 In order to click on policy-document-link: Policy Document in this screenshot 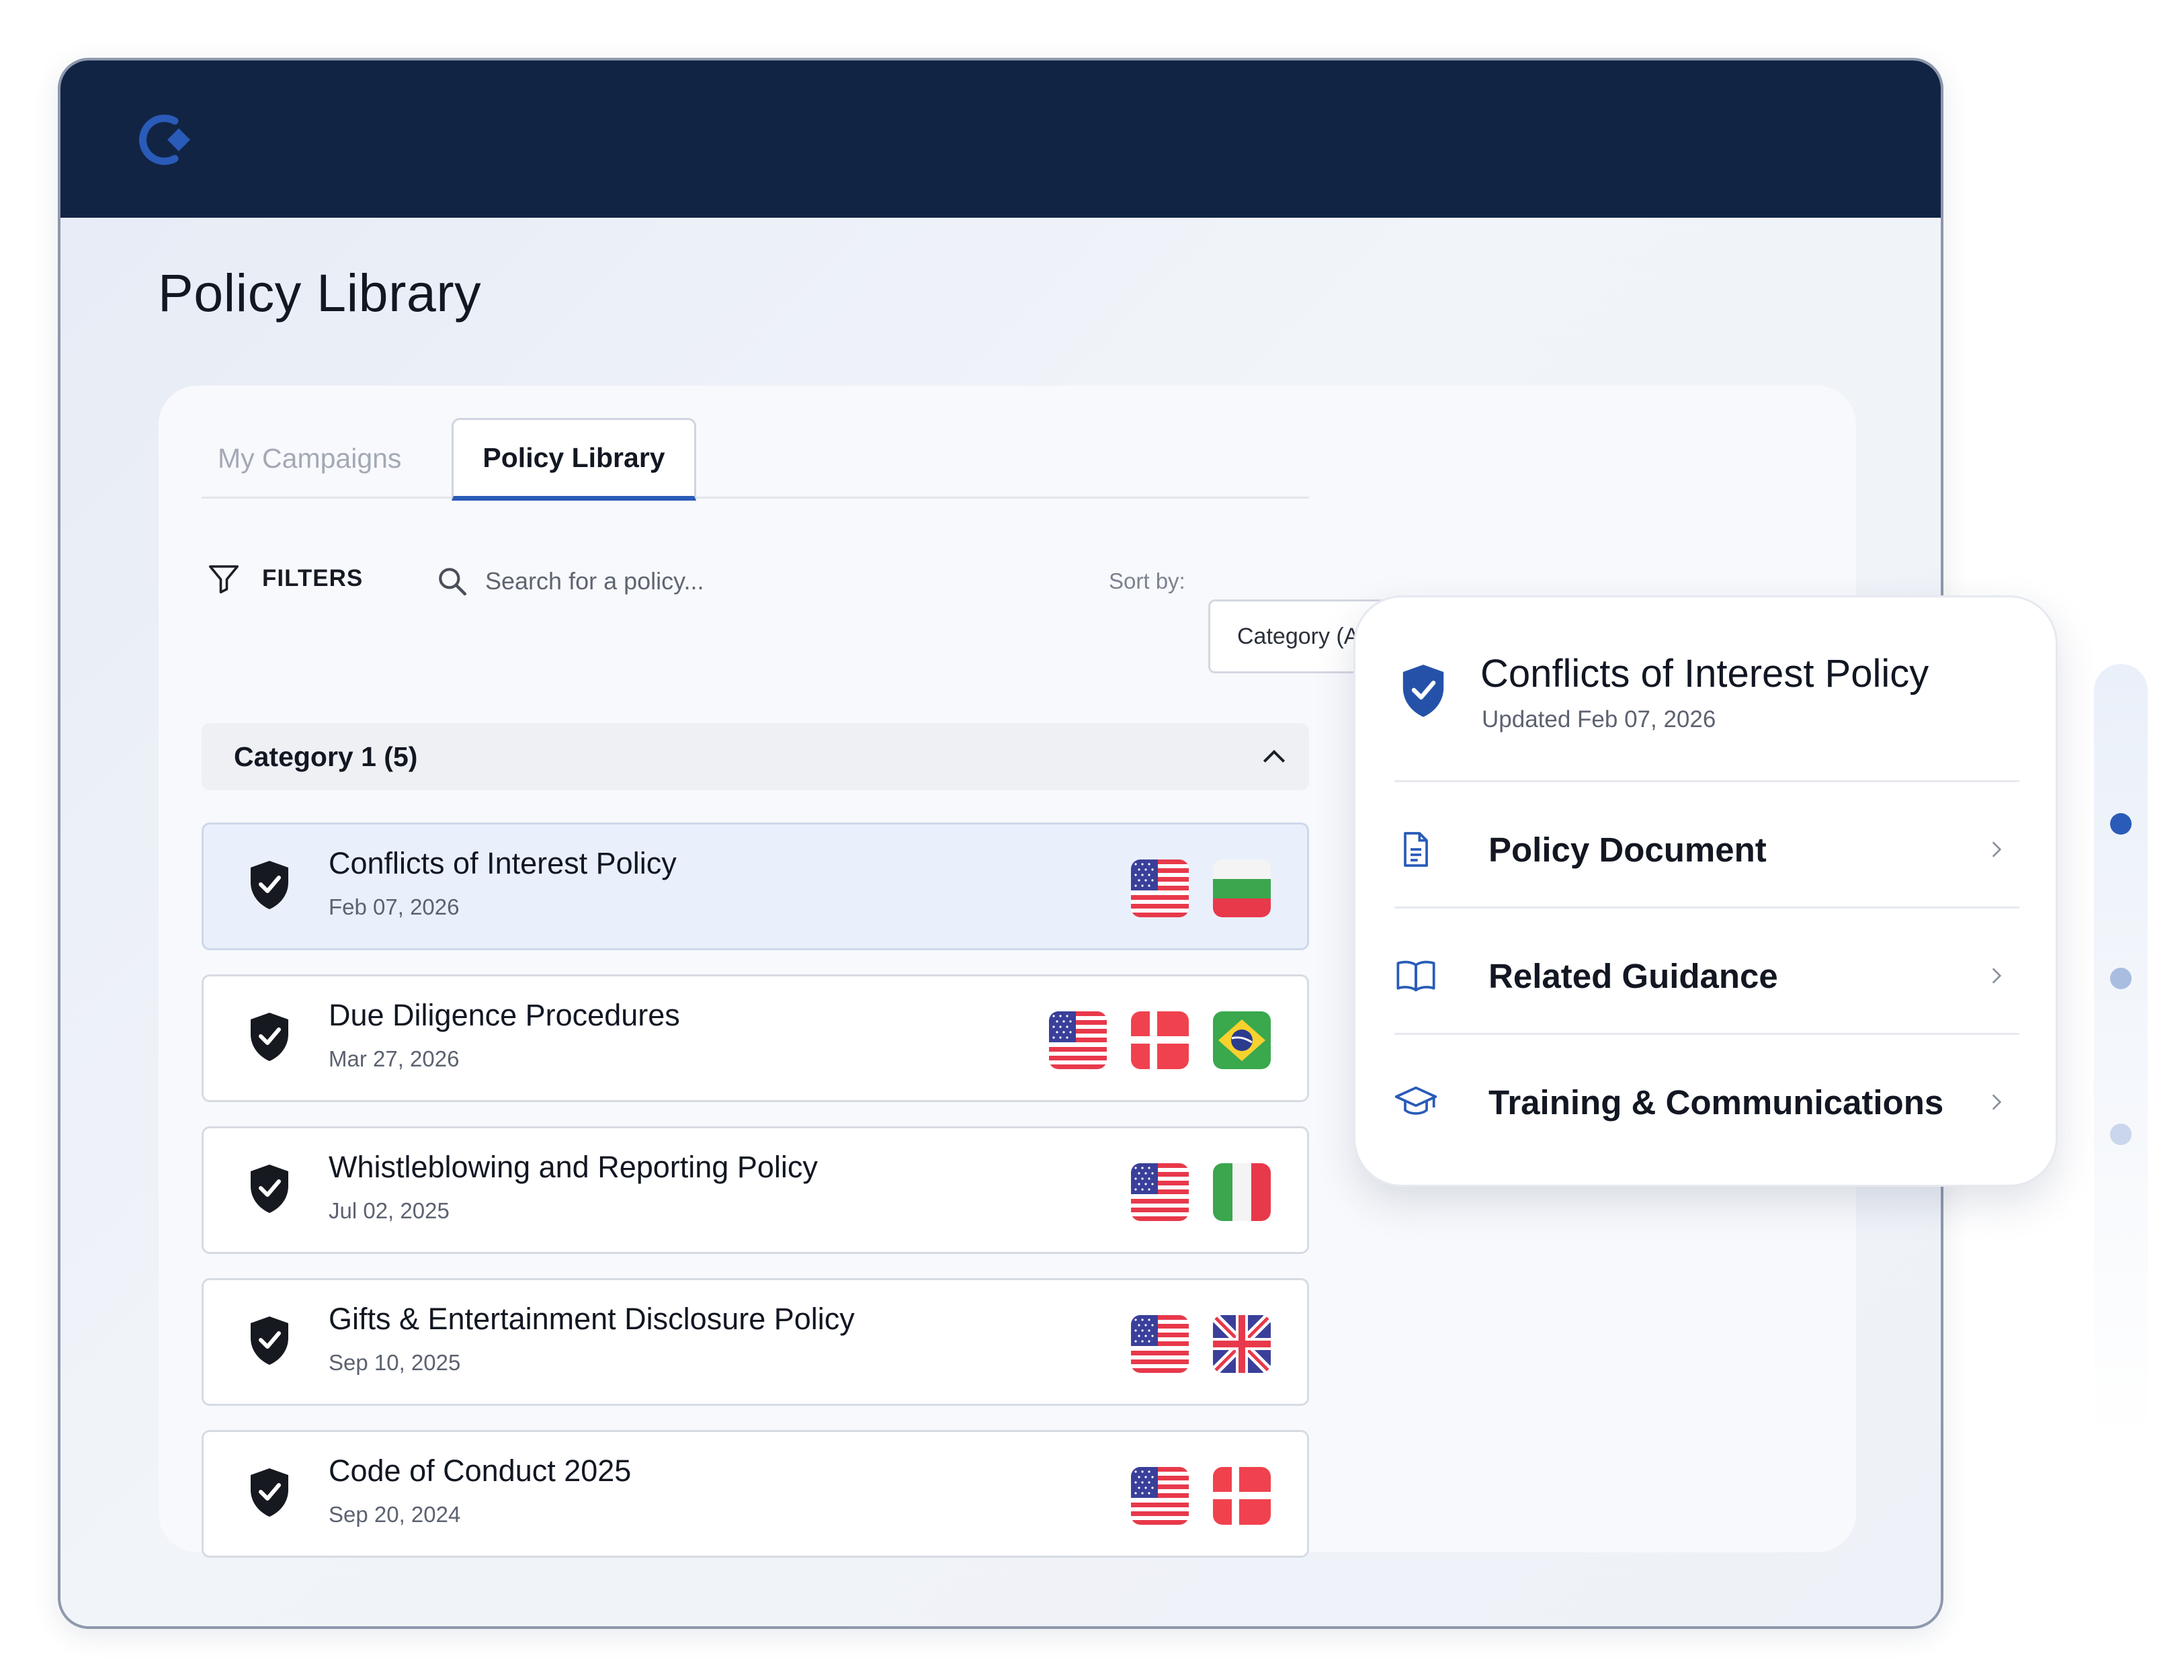, I will do `click(1707, 850)`.